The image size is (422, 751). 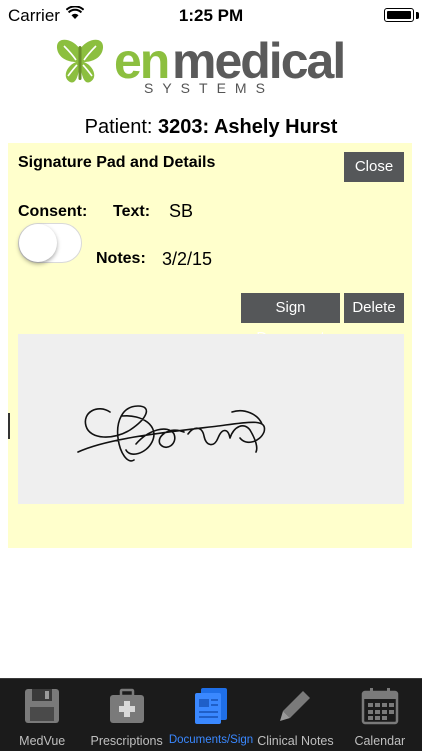 I want to click on tab-prescriptions: Prescriptions, so click(x=126, y=715).